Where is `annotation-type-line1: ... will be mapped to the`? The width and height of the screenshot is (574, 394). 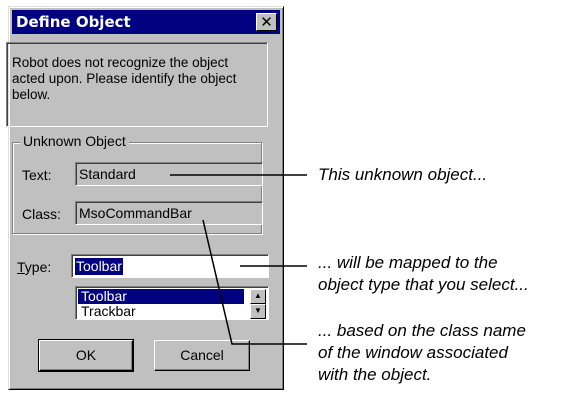 annotation-type-line1: ... will be mapped to the is located at coordinates (408, 262).